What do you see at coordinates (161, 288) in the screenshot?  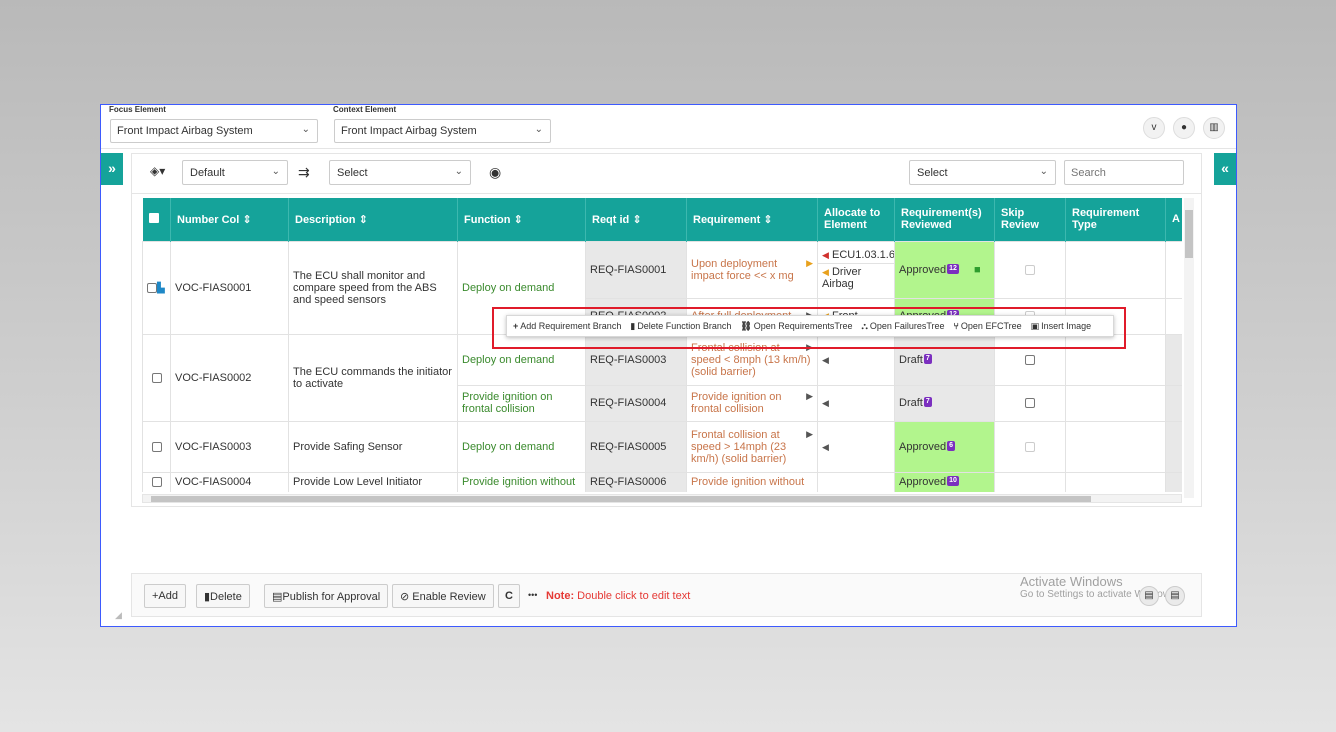 I see `doc-icon: ▙` at bounding box center [161, 288].